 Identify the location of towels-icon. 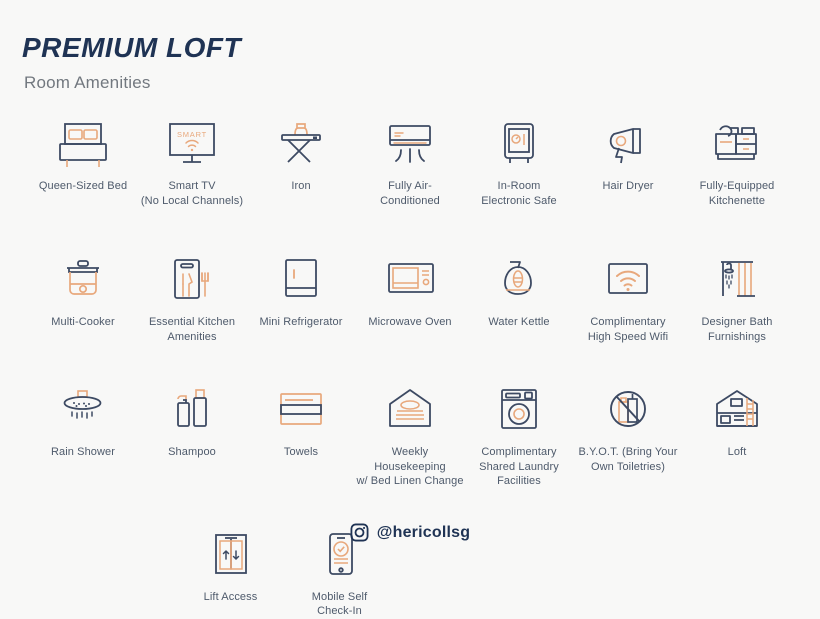
(301, 407).